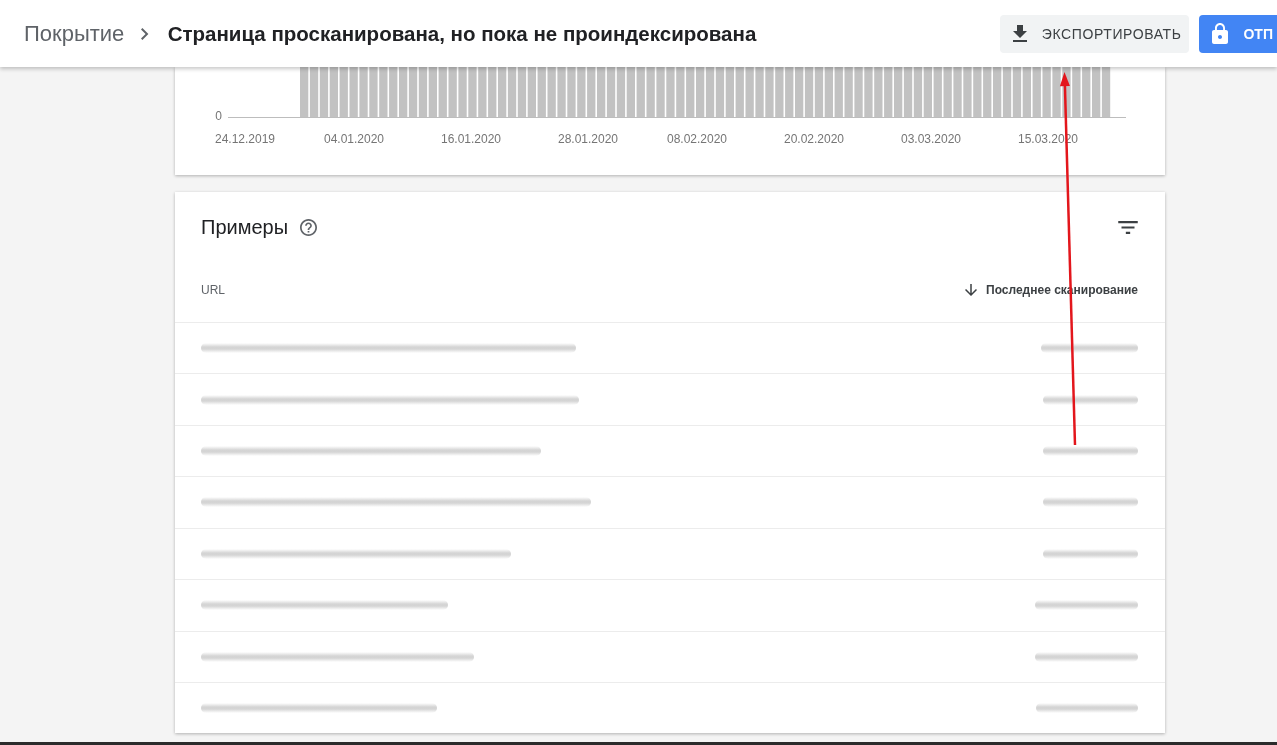  What do you see at coordinates (1094, 33) in the screenshot?
I see `export-button: ЭКСПОРТИРОВАТЬ` at bounding box center [1094, 33].